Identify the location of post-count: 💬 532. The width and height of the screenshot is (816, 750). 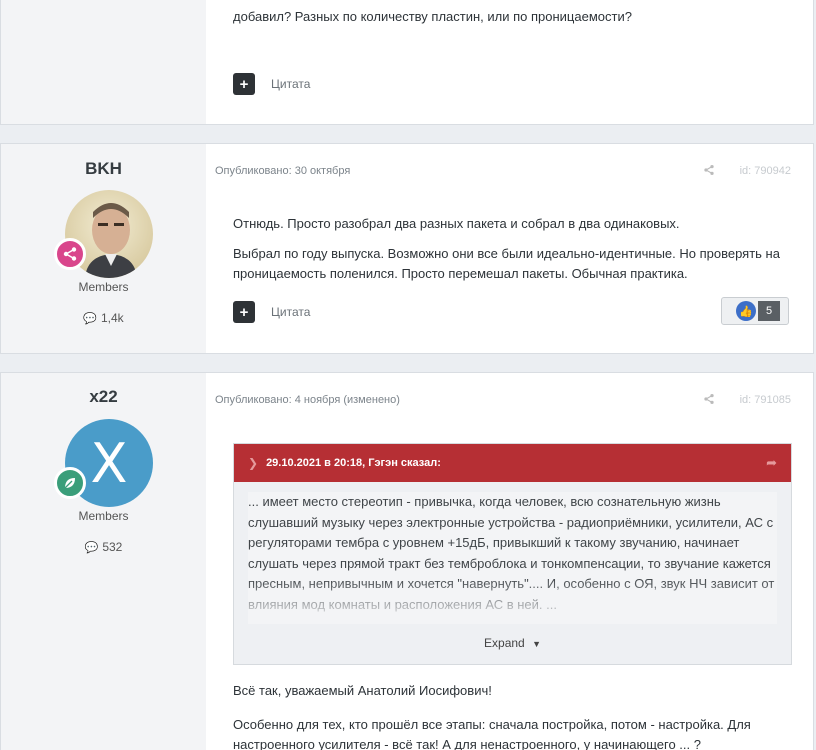
(103, 547).